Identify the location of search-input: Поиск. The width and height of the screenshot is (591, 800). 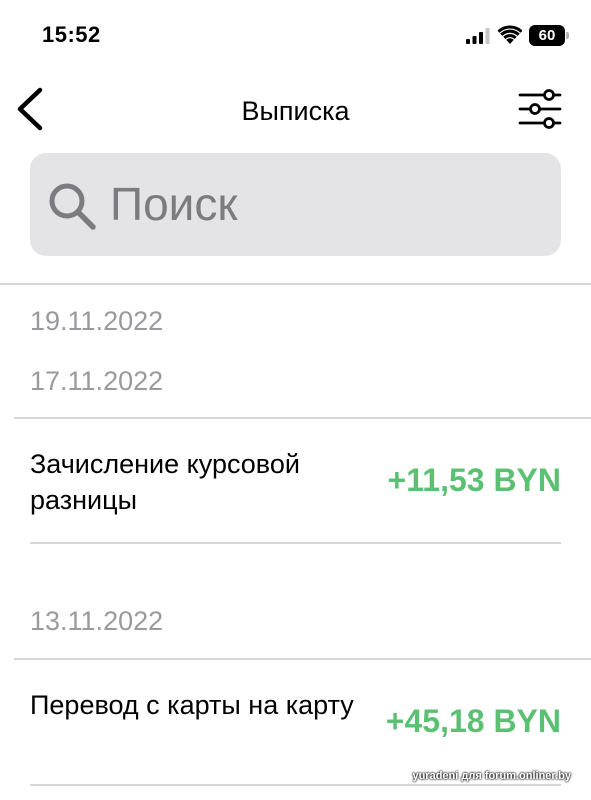
(295, 204).